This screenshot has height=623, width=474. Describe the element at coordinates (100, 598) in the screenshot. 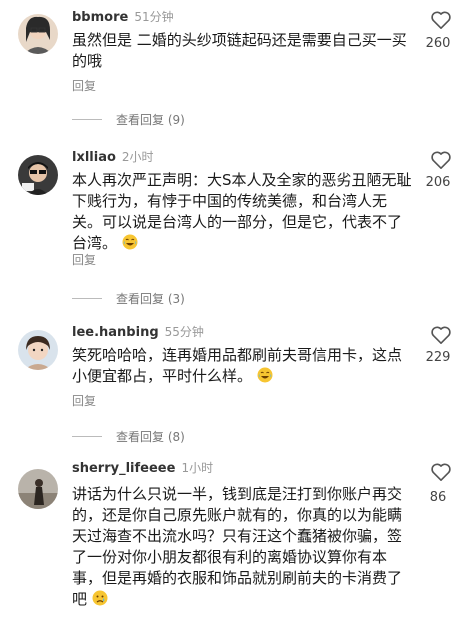

I see `sad-emoji-icon` at that location.